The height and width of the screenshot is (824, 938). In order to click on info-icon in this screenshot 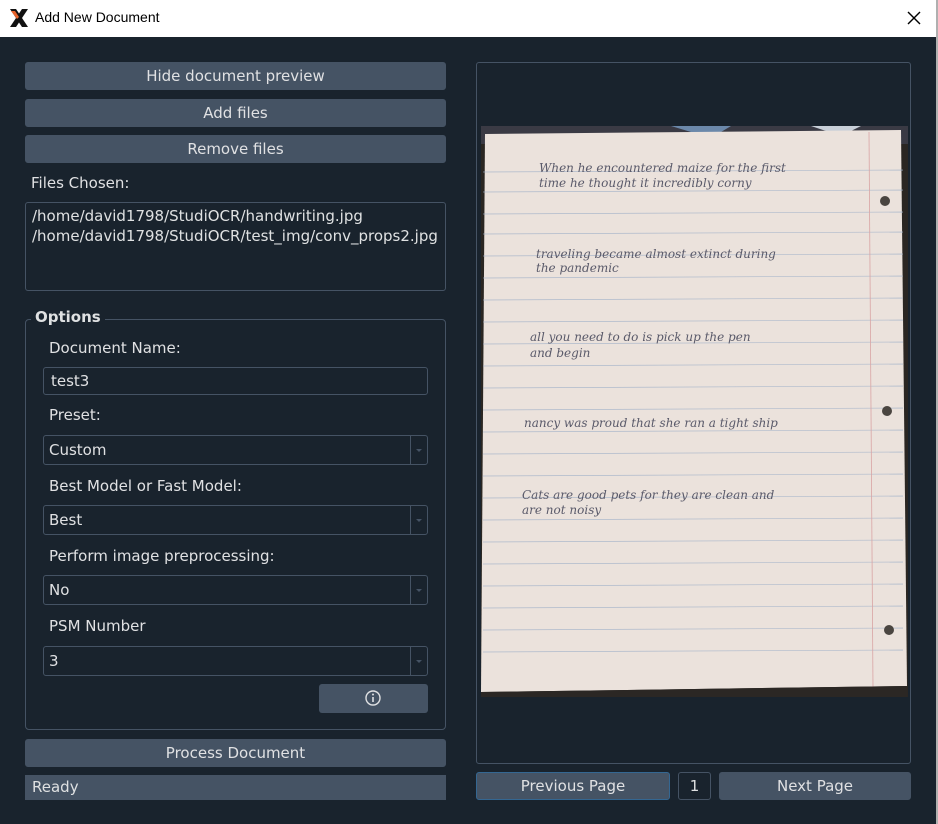, I will do `click(373, 698)`.